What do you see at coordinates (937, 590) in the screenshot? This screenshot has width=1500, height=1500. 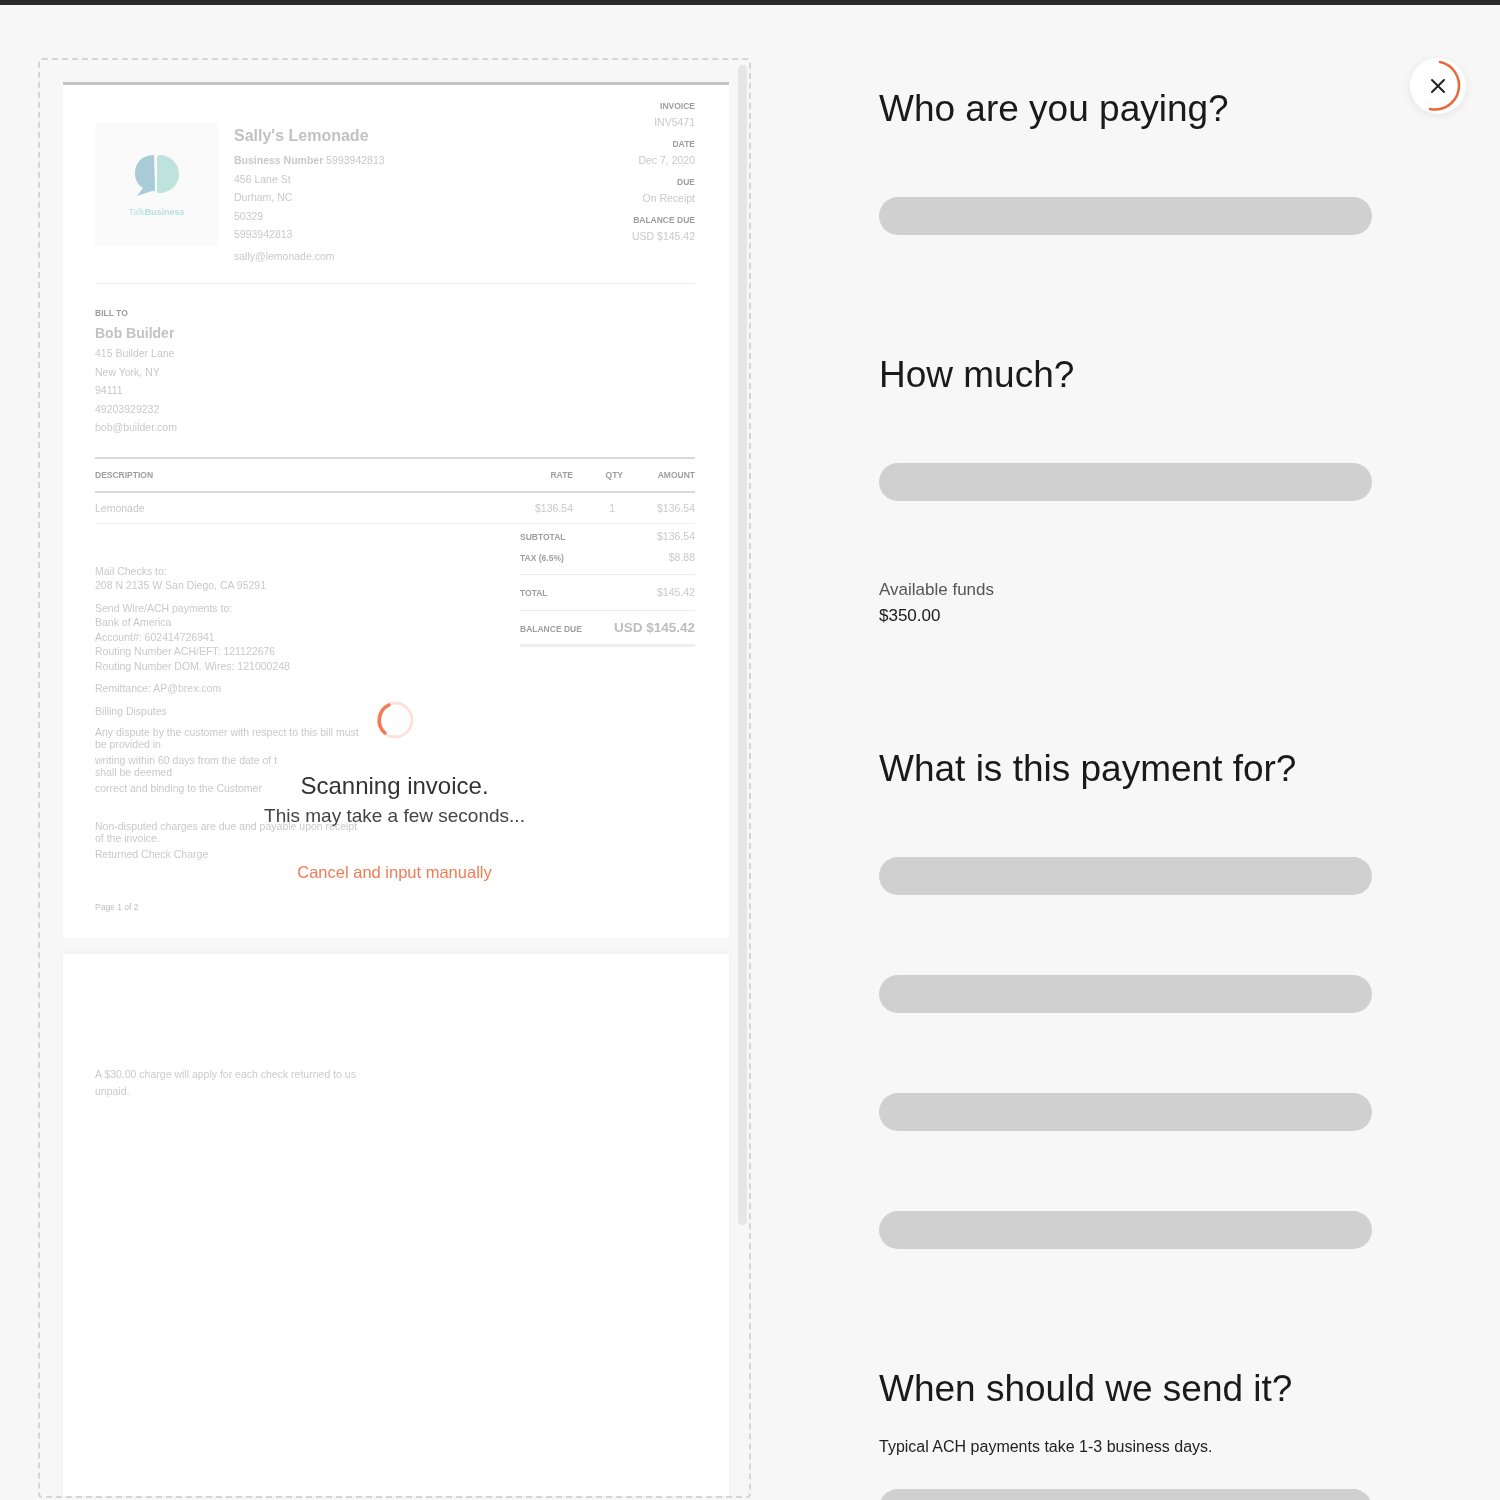 I see `funds-label: Available funds` at bounding box center [937, 590].